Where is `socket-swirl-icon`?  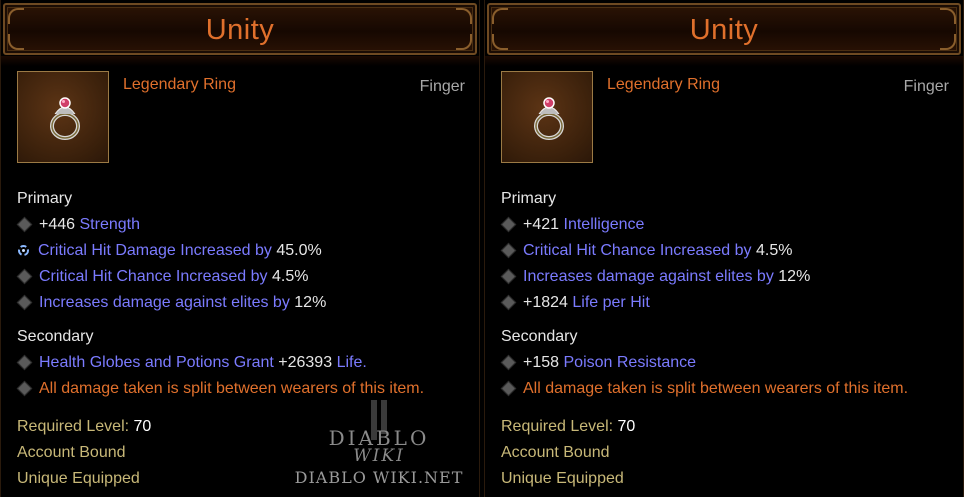 socket-swirl-icon is located at coordinates (23, 250).